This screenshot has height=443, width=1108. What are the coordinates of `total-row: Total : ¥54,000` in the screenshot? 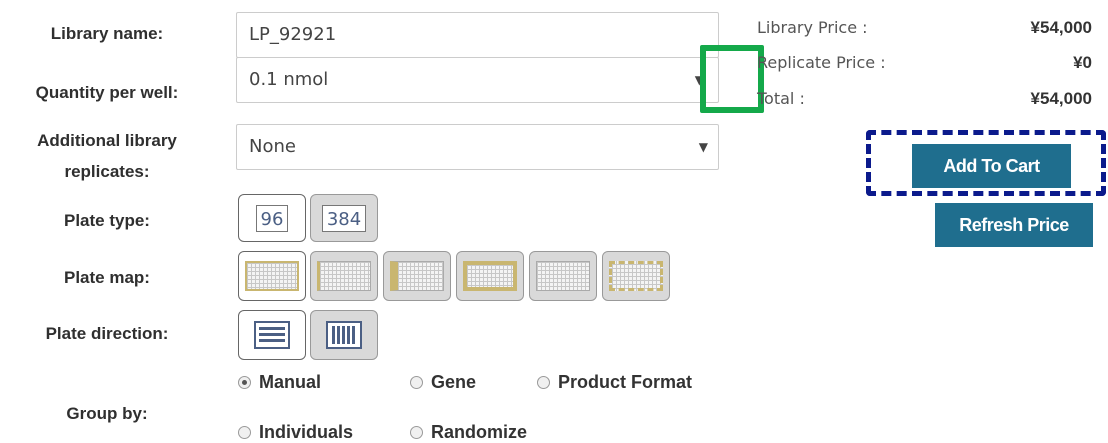 It's located at (924, 99).